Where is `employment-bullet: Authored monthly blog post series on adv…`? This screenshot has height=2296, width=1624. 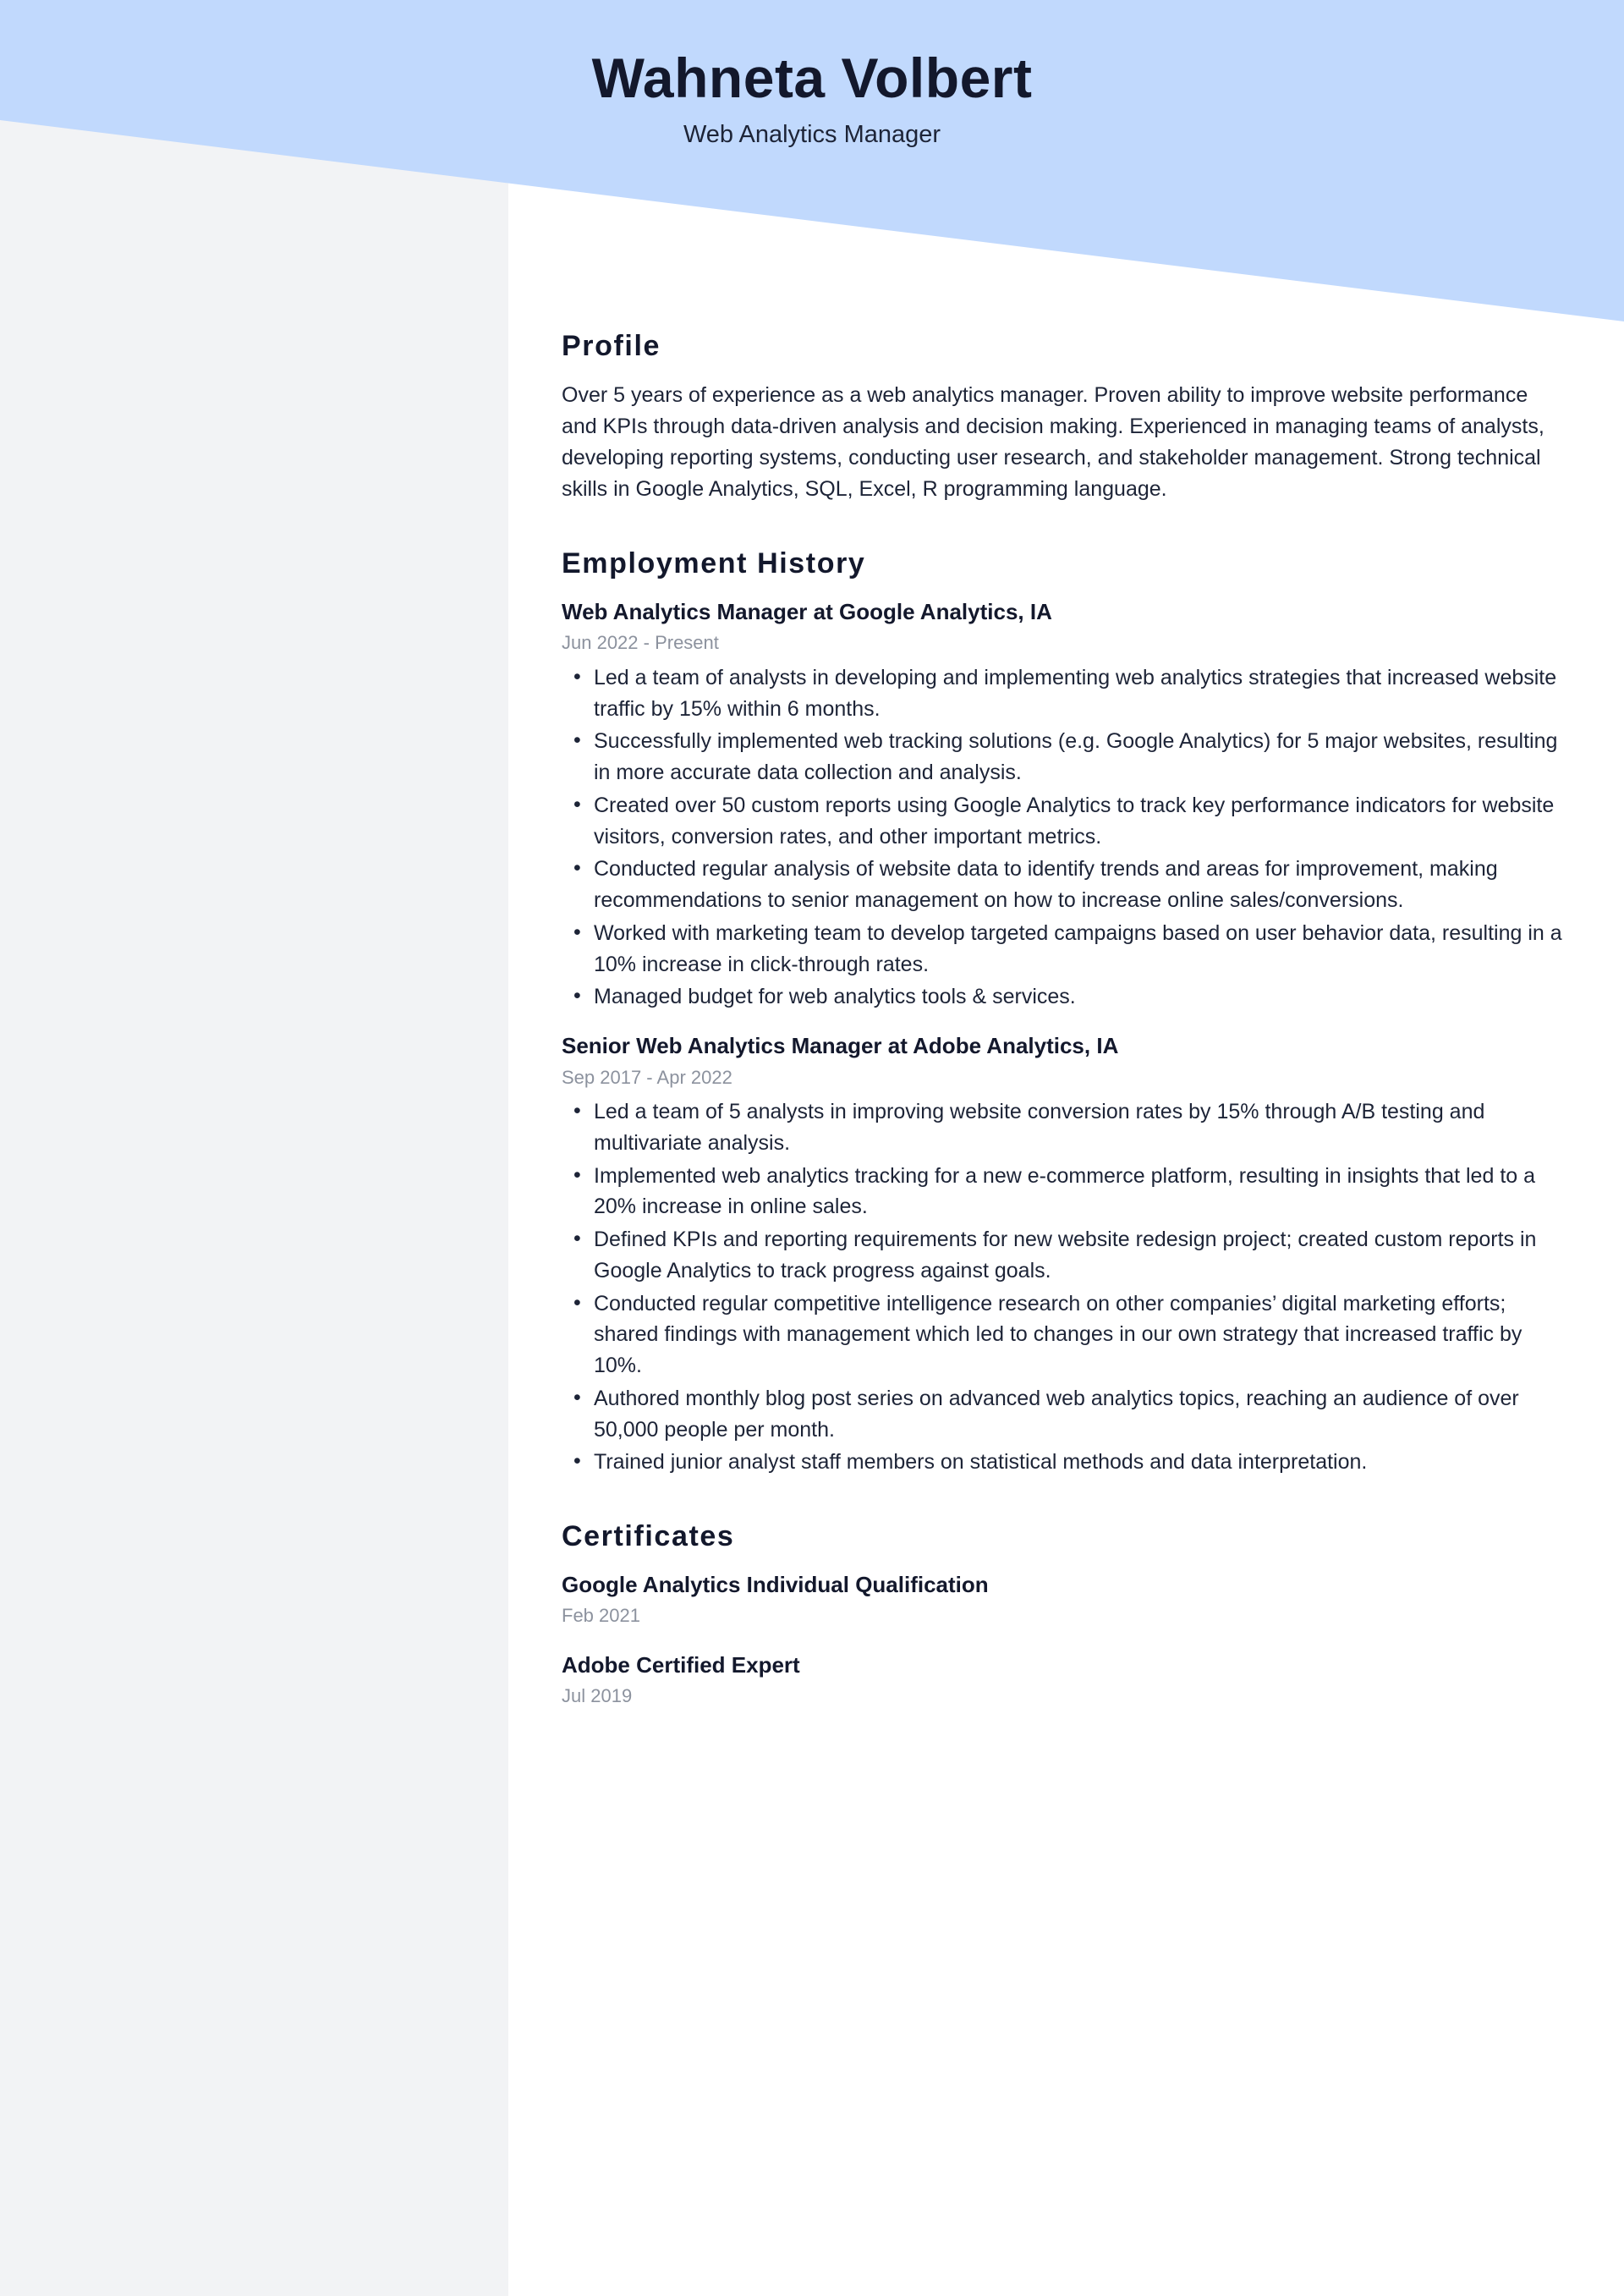 employment-bullet: Authored monthly blog post series on adv… is located at coordinates (1065, 1414).